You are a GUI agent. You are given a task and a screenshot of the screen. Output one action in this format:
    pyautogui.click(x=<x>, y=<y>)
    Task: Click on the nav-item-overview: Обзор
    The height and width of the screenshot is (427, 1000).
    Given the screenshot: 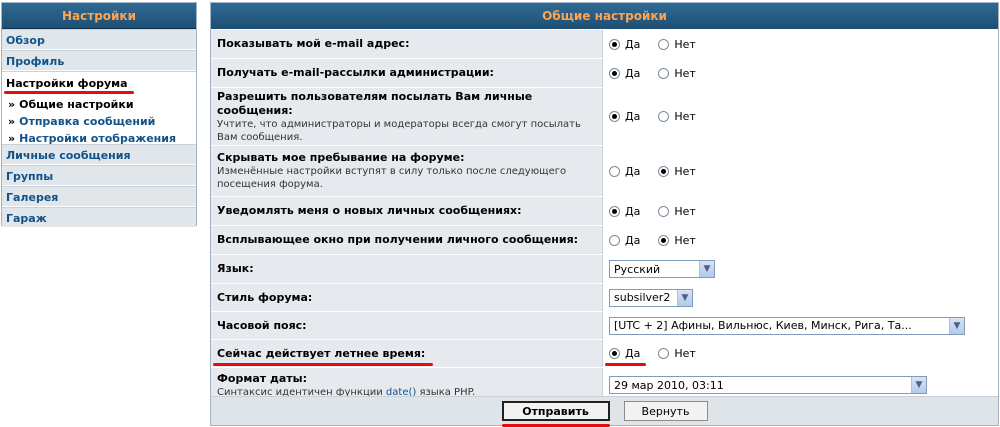 What is the action you would take?
    pyautogui.click(x=99, y=39)
    